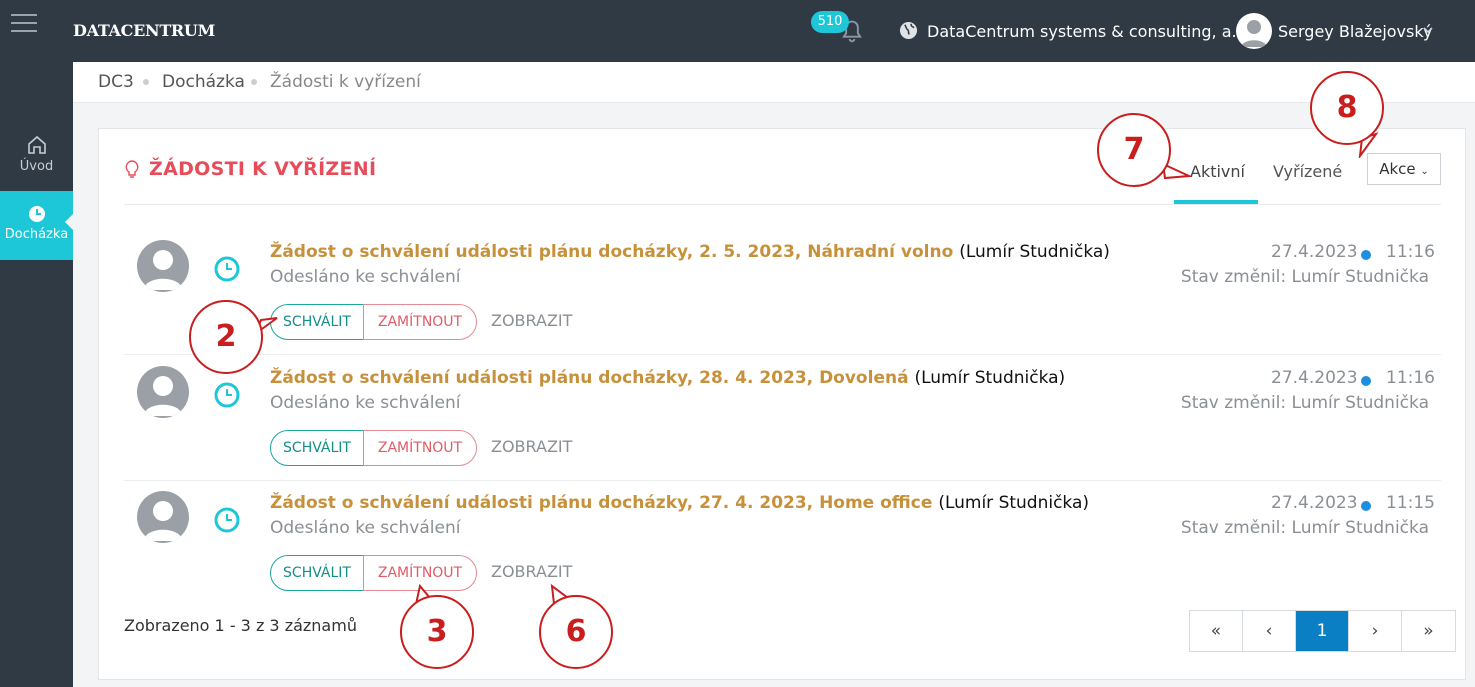 The height and width of the screenshot is (687, 1475). What do you see at coordinates (1254, 31) in the screenshot?
I see `user-avatar` at bounding box center [1254, 31].